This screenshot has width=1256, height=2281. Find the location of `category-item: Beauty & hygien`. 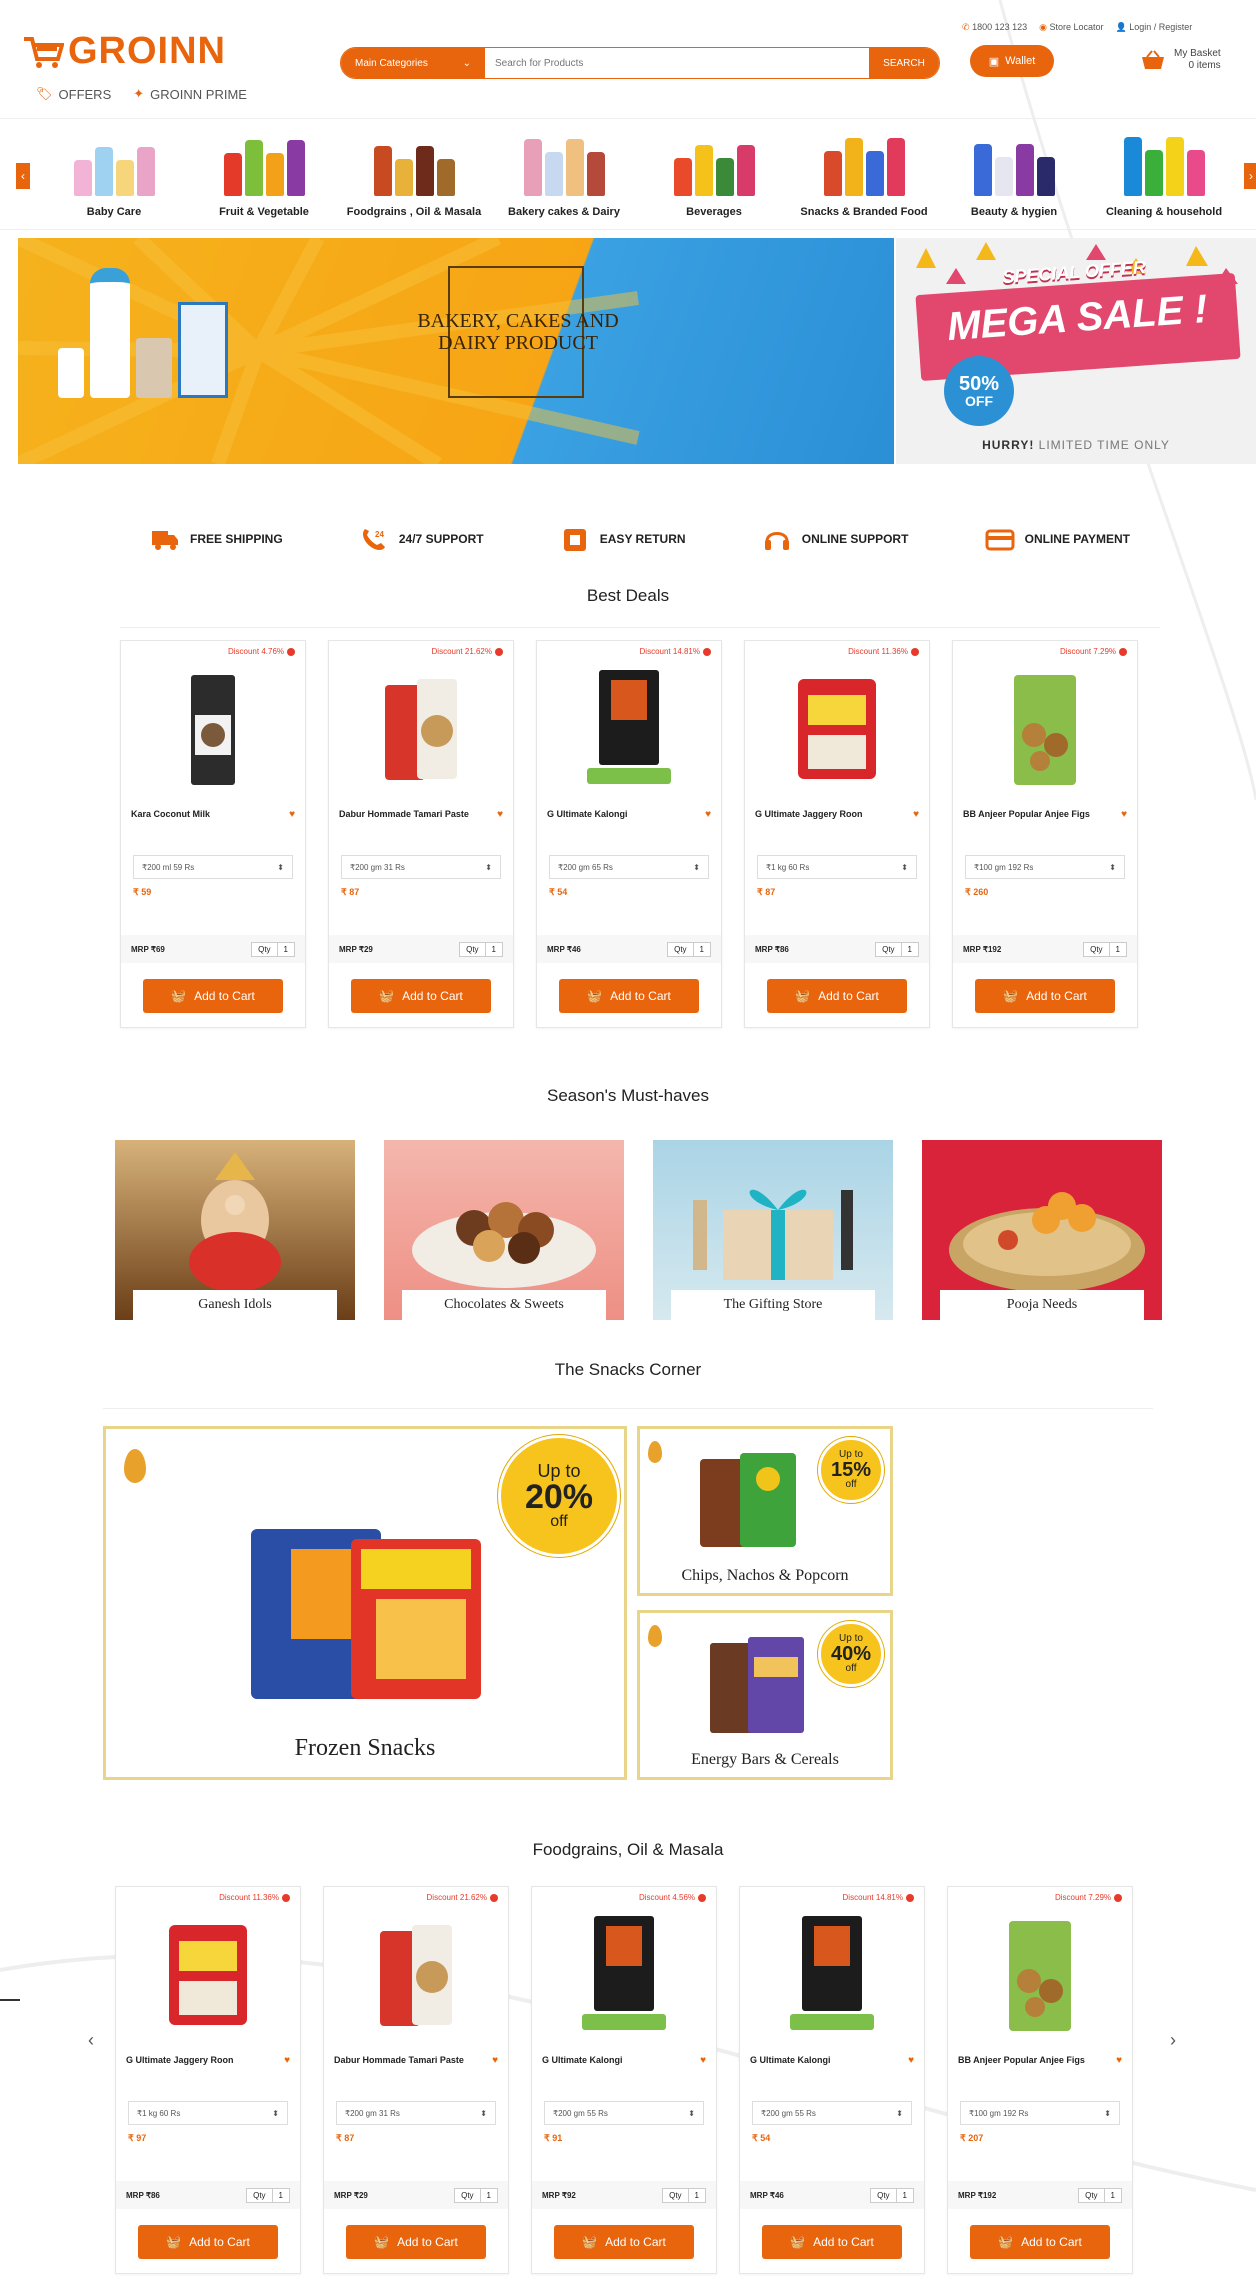

category-item: Beauty & hygien is located at coordinates (1014, 176).